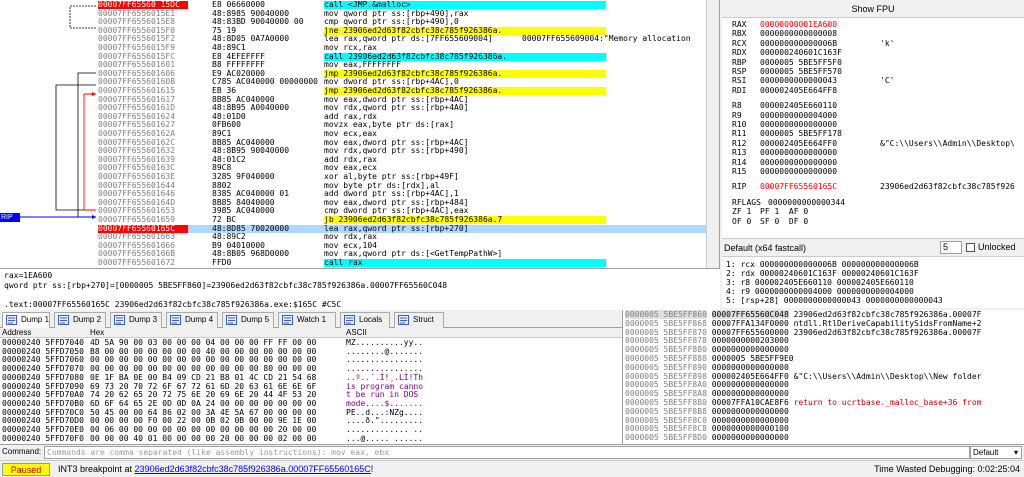 The height and width of the screenshot is (477, 1024). I want to click on stack-address: 0000005 5BE5FF870, so click(666, 332).